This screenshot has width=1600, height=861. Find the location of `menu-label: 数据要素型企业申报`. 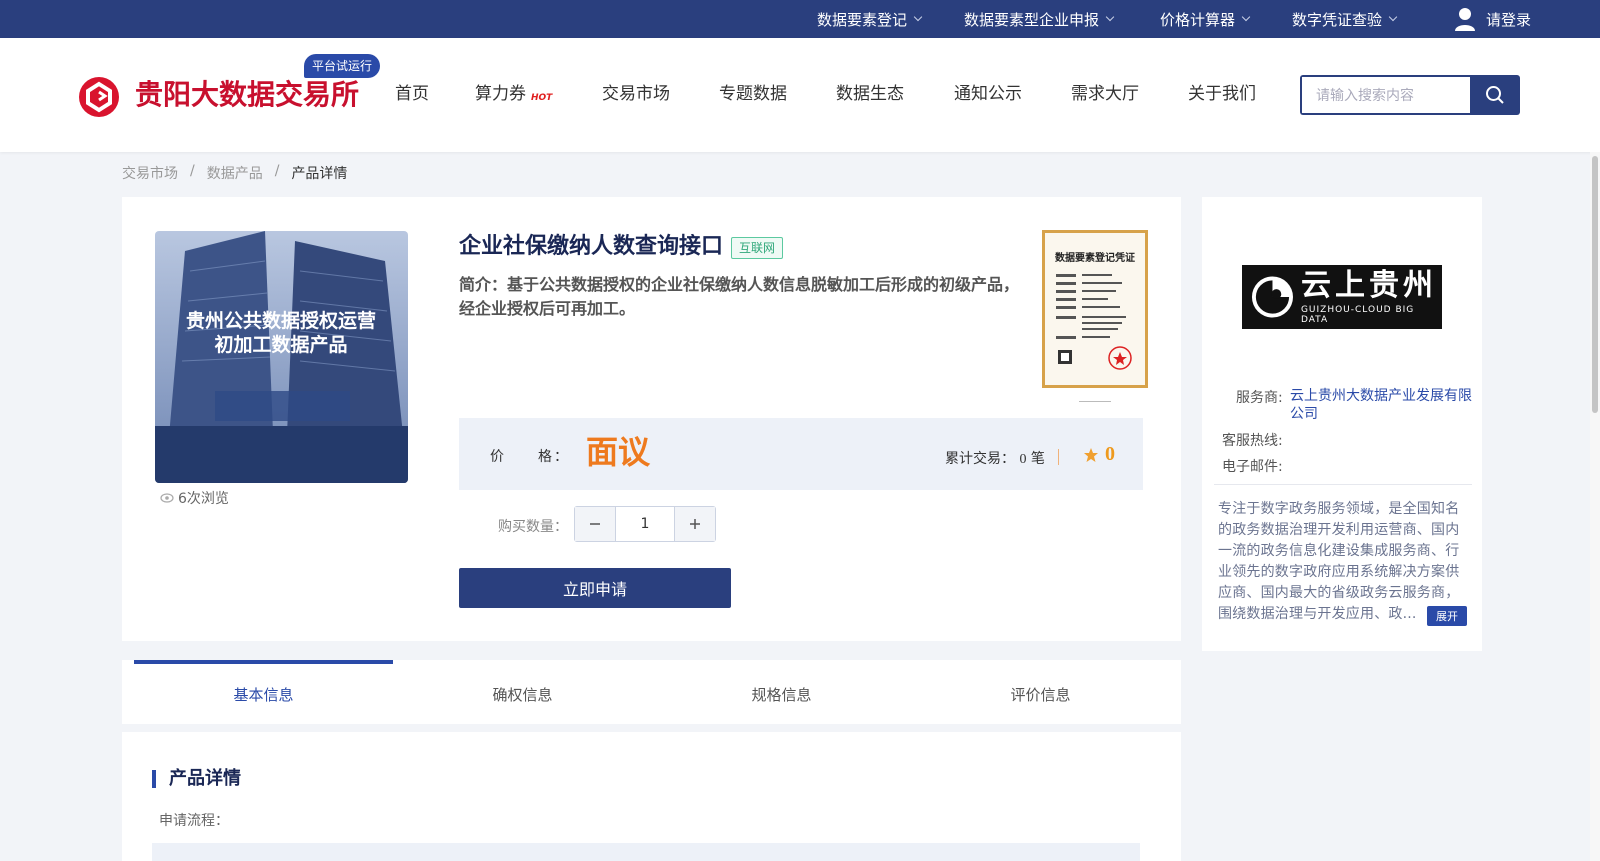

menu-label: 数据要素型企业申报 is located at coordinates (1032, 19).